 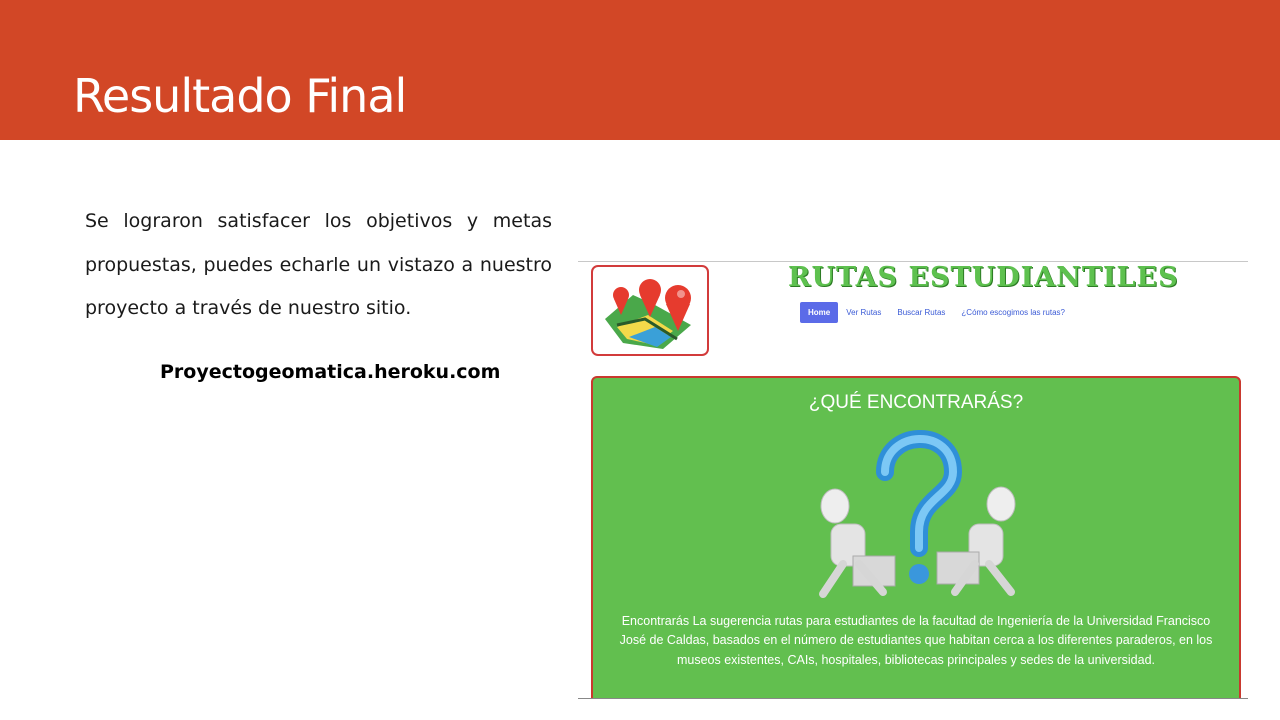 I want to click on nav-como-escogimos: ¿Cómo escogimos las rutas?, so click(x=1013, y=312).